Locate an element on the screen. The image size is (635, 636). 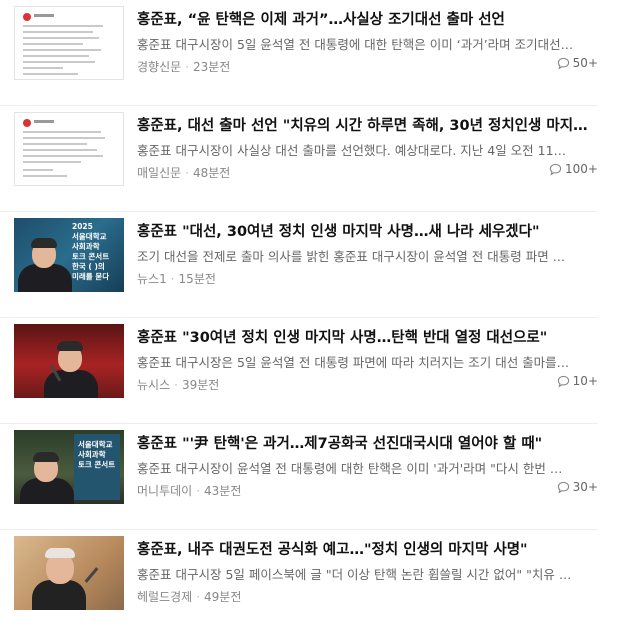
source-name: 매일신문 is located at coordinates (159, 173).